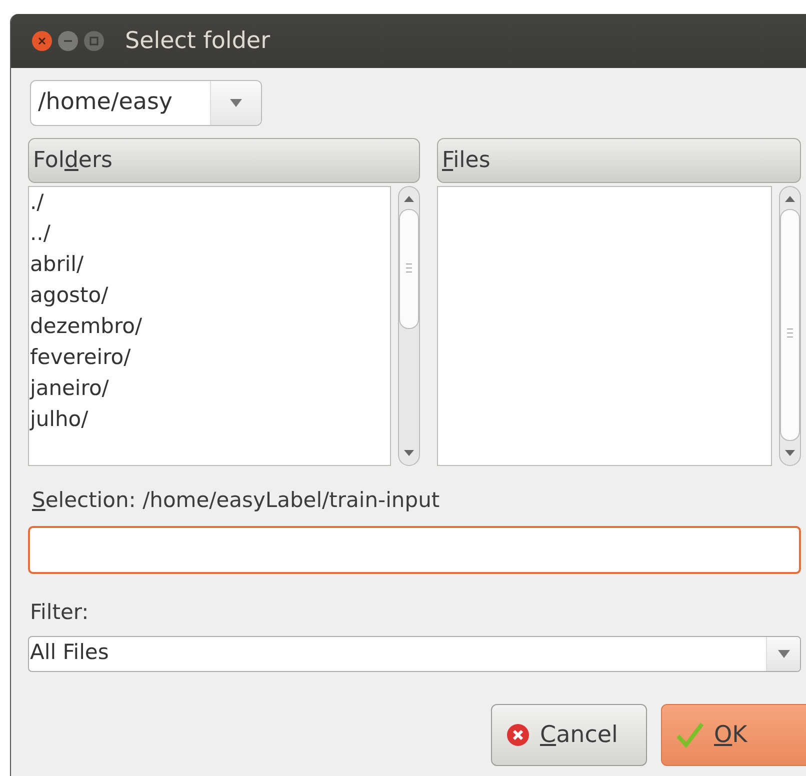 This screenshot has width=806, height=776. I want to click on filter-label: Filter:, so click(59, 612).